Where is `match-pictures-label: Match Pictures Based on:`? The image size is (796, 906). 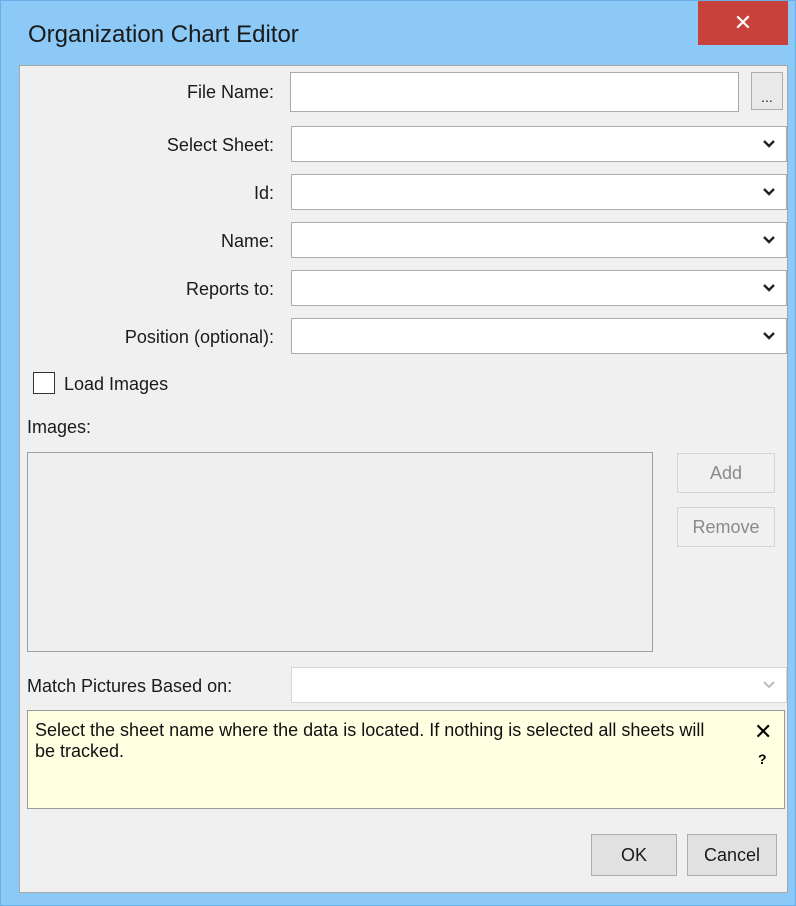 match-pictures-label: Match Pictures Based on: is located at coordinates (130, 686).